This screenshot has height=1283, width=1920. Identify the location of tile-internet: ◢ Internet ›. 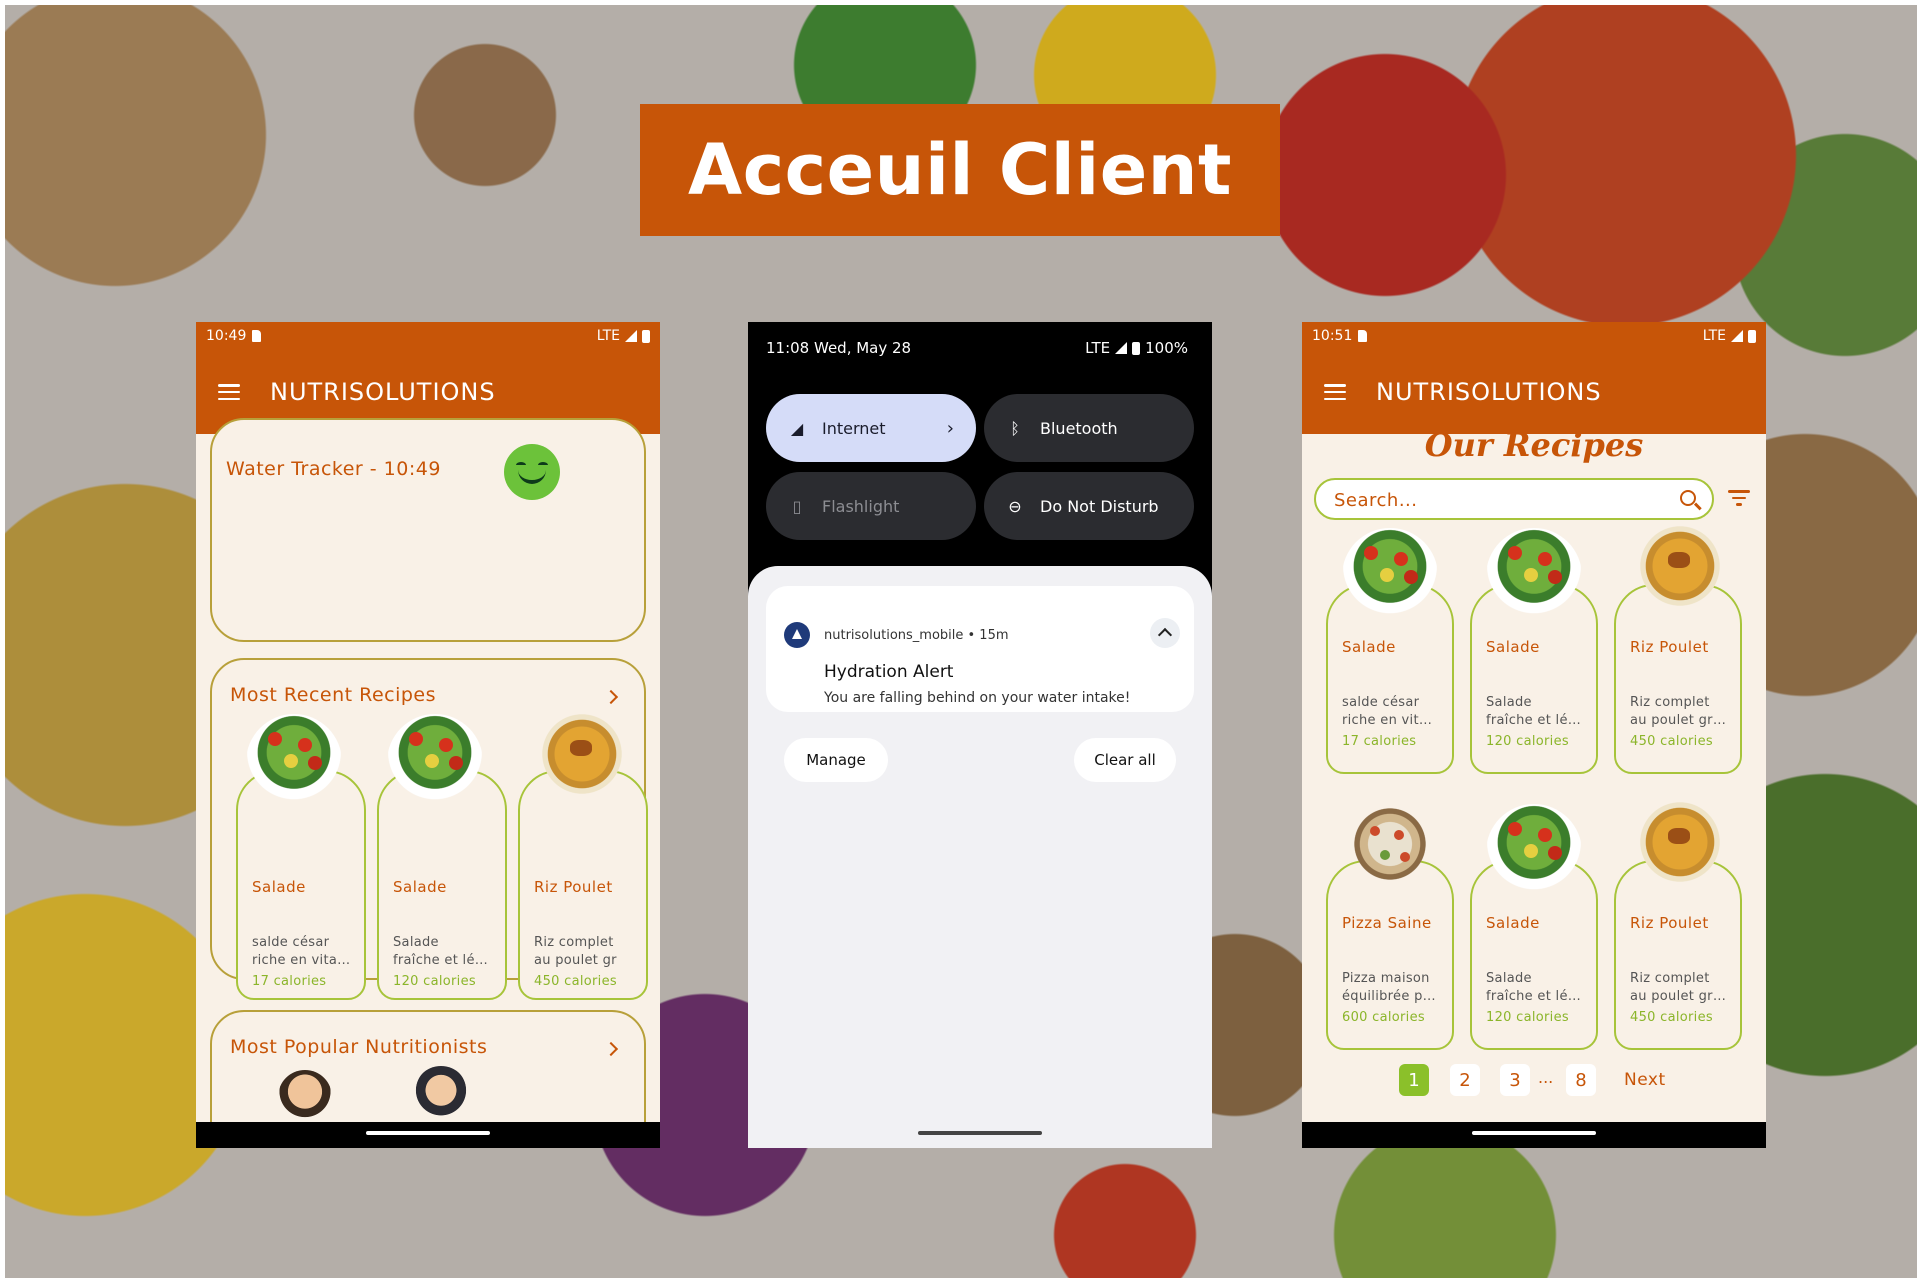
(871, 428).